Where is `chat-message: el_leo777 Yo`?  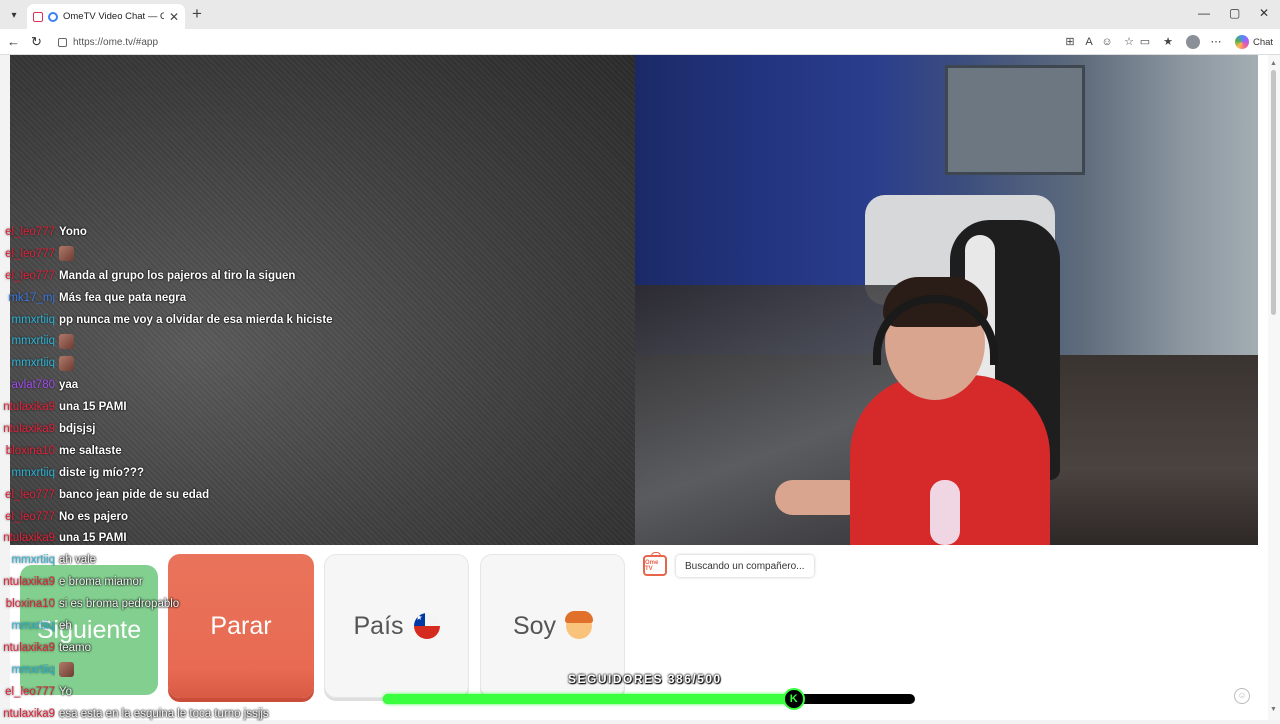 chat-message: el_leo777 Yo is located at coordinates (170, 692).